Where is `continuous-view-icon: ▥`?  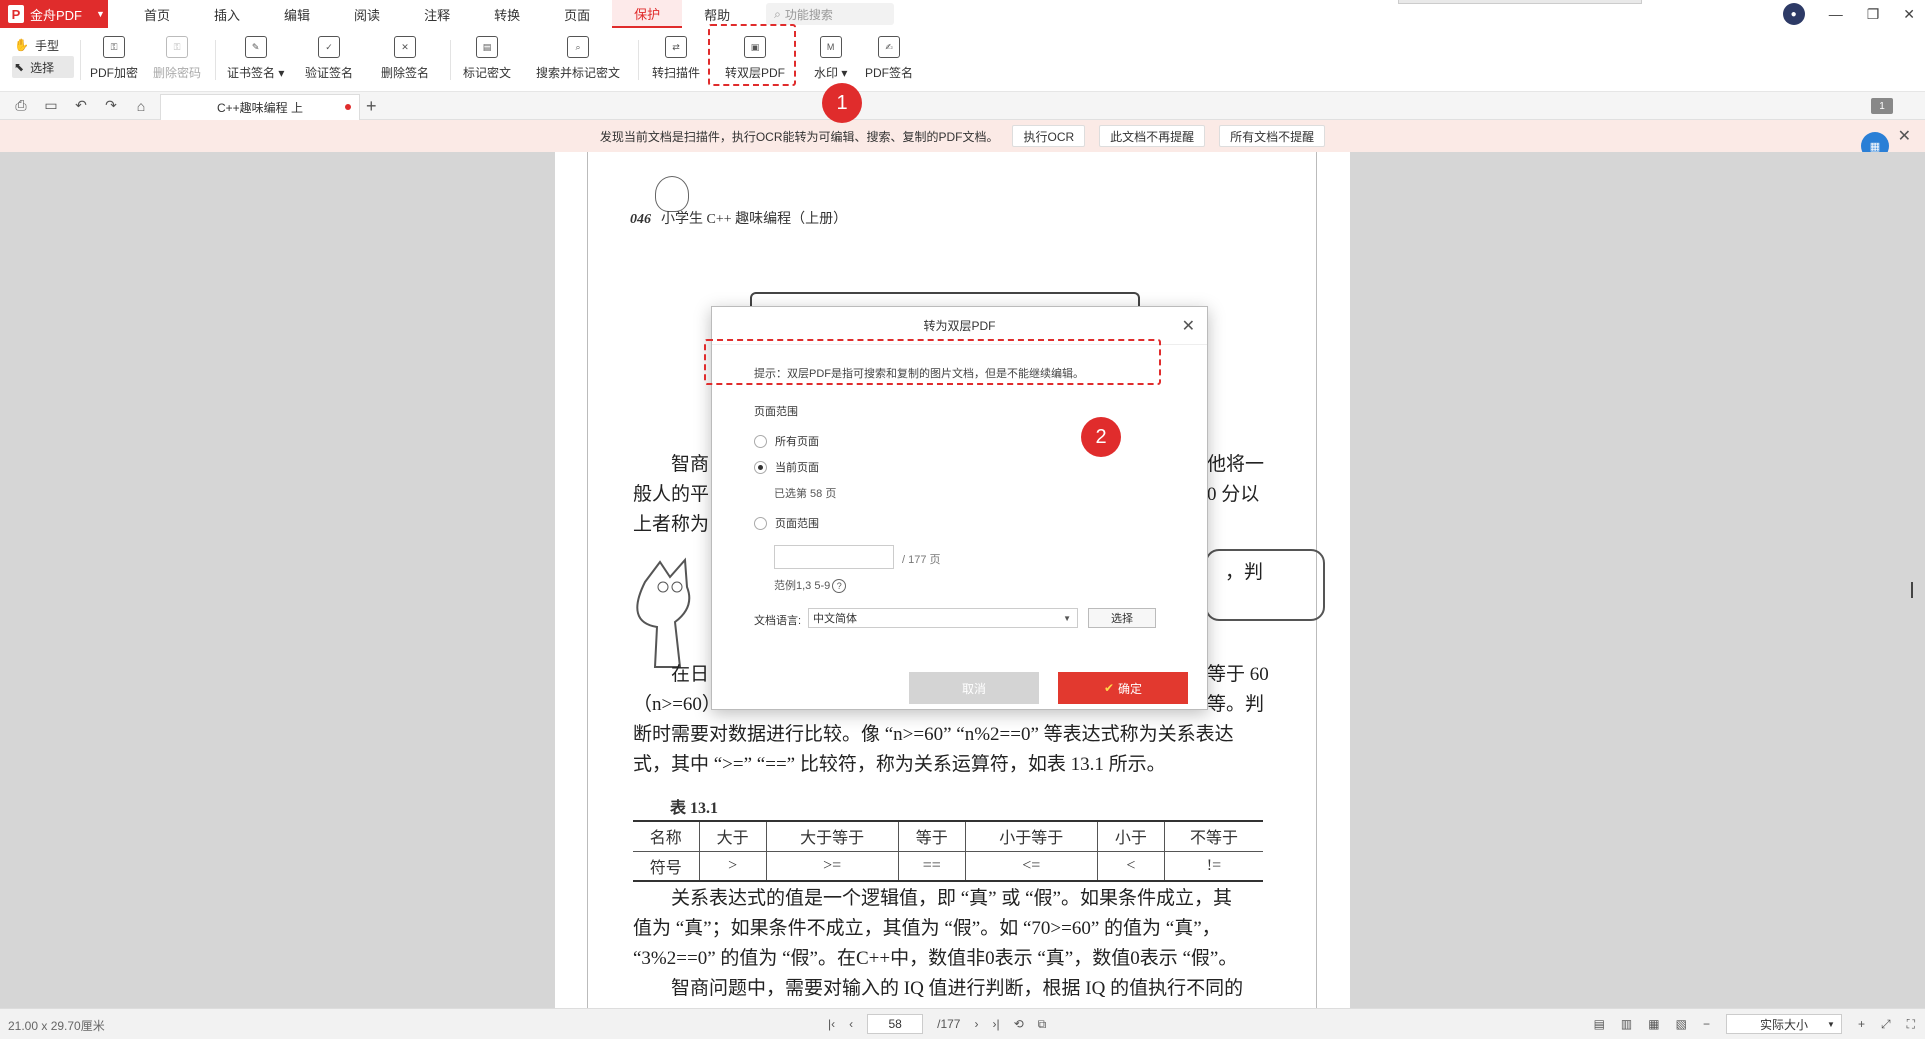
continuous-view-icon: ▥ is located at coordinates (1626, 1024).